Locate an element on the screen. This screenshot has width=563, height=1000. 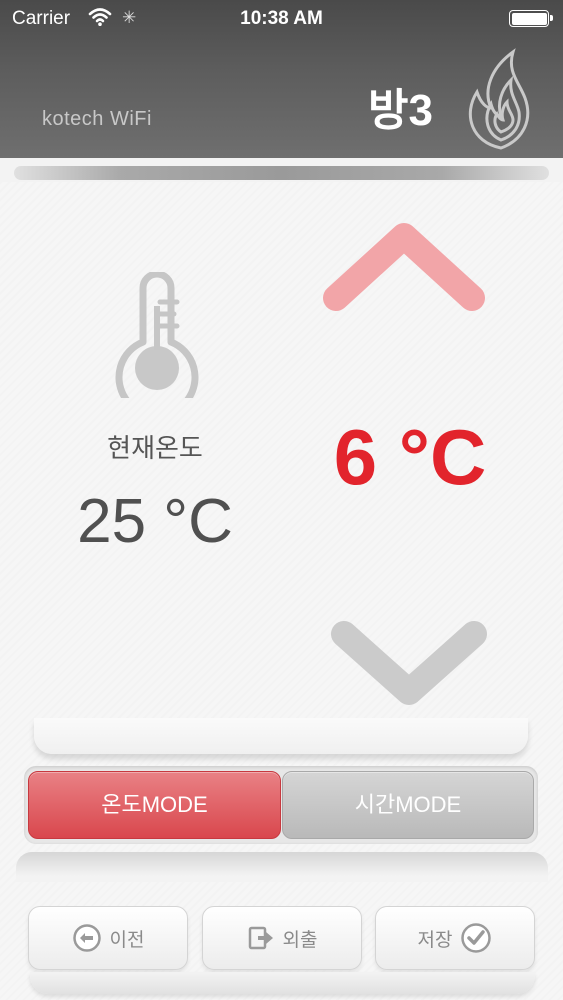
flame-icon is located at coordinates (499, 99).